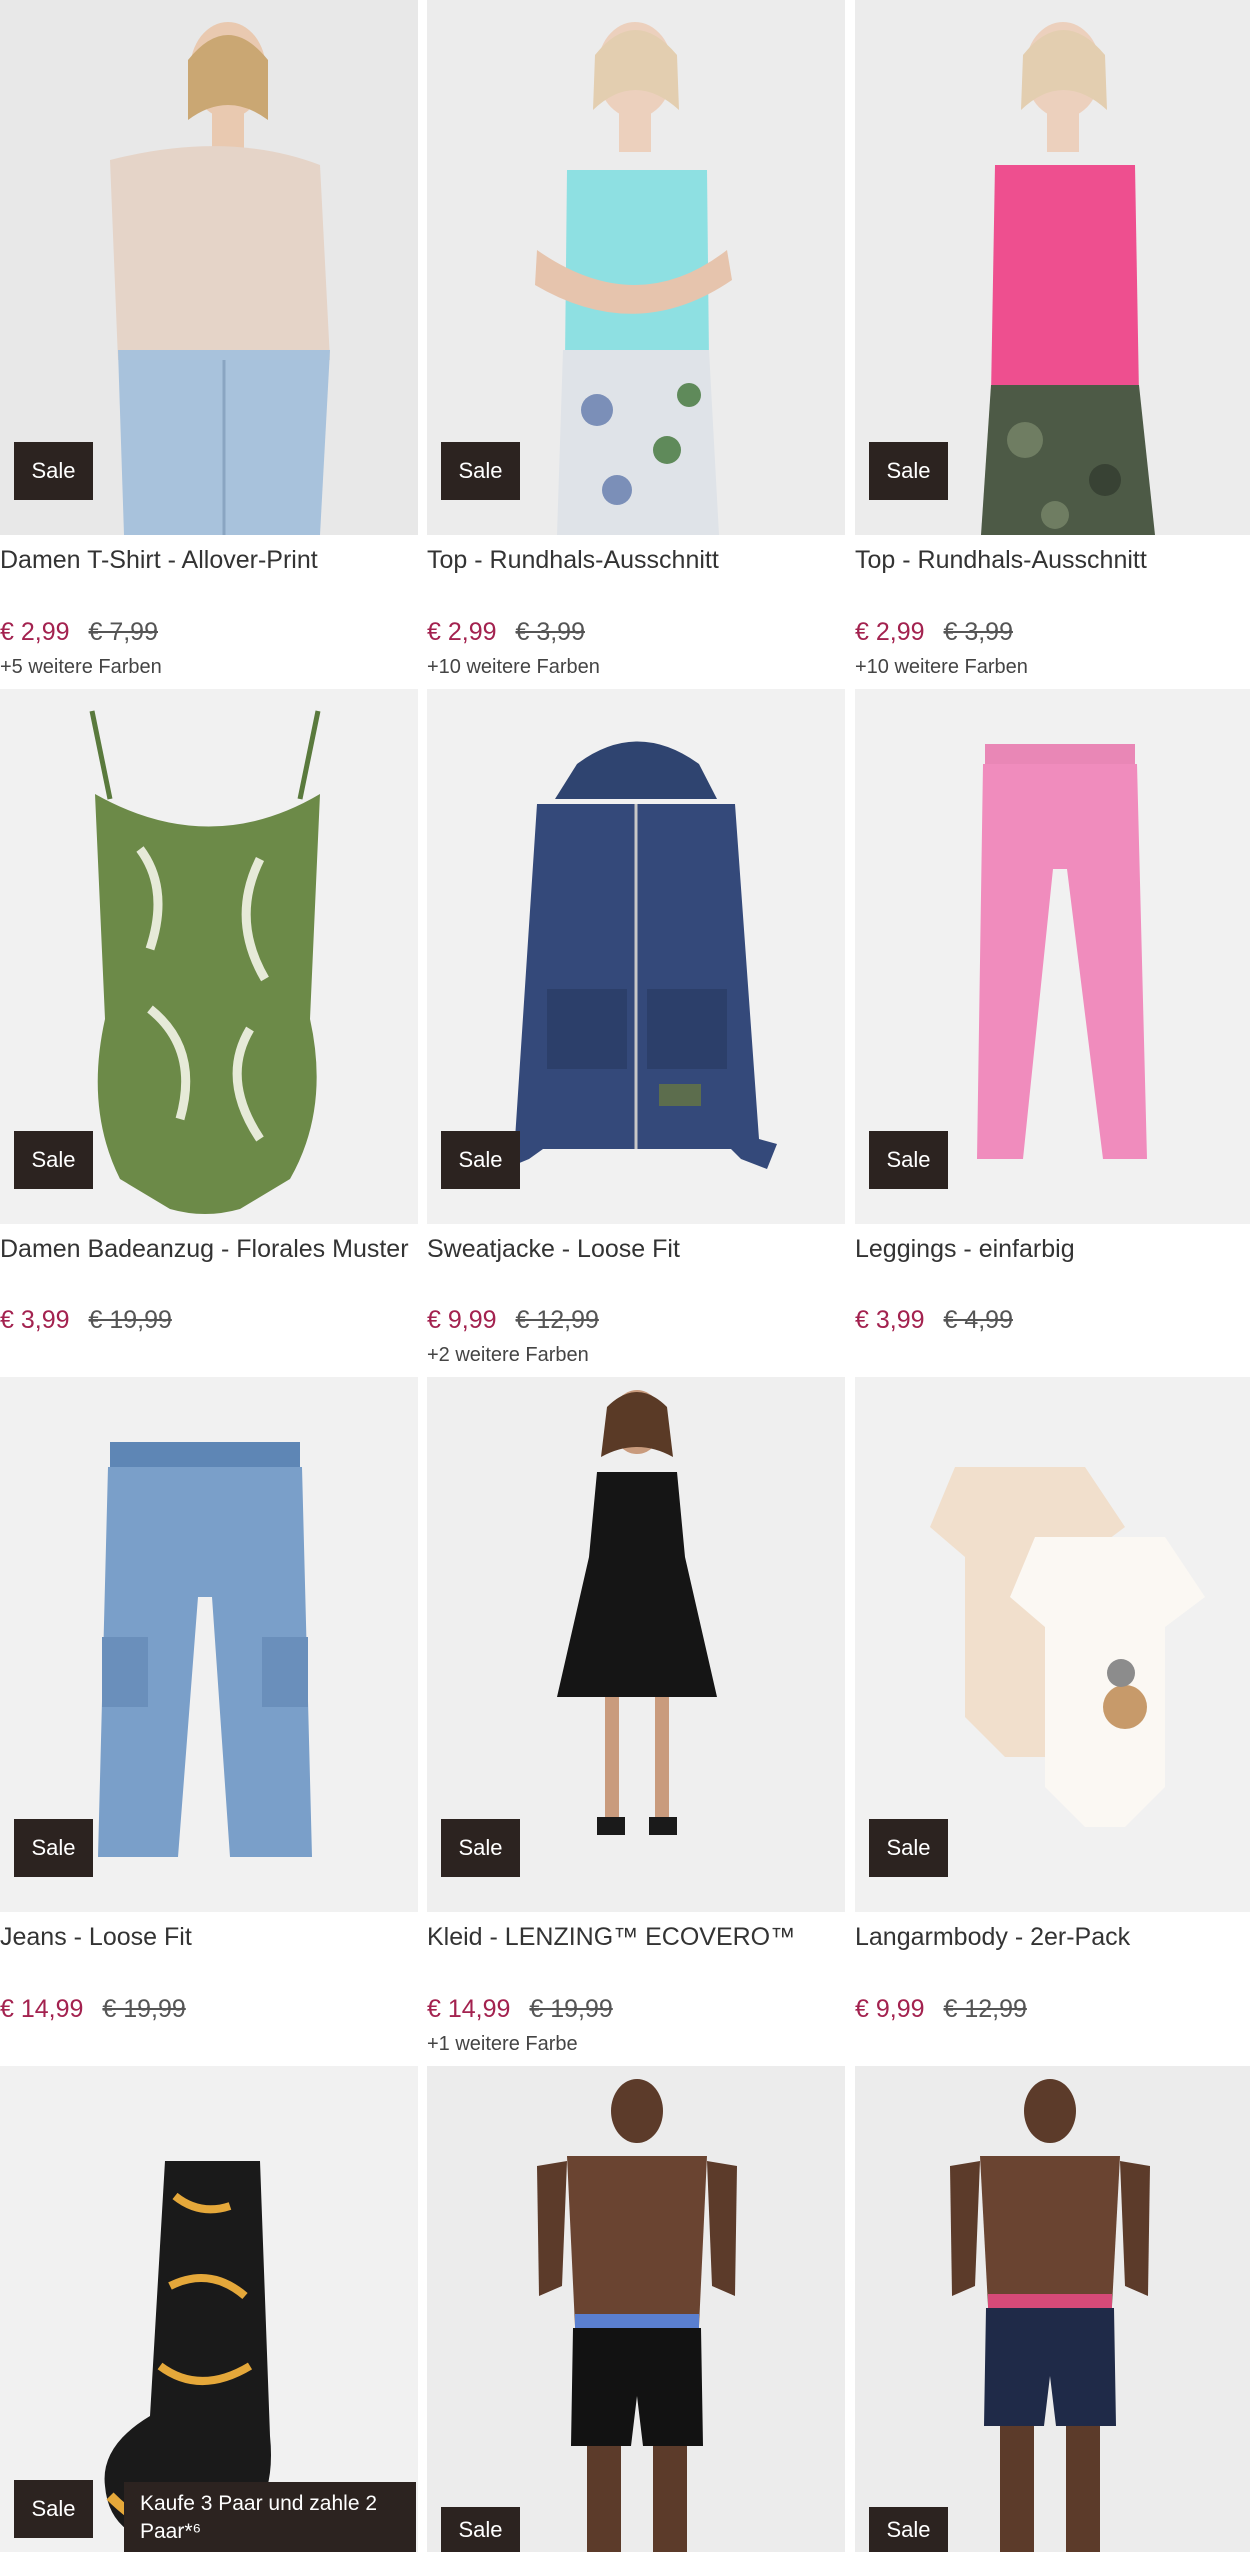 This screenshot has height=2552, width=1250. What do you see at coordinates (1052, 1937) in the screenshot?
I see `product-title: Langarmbody - 2er-Pack` at bounding box center [1052, 1937].